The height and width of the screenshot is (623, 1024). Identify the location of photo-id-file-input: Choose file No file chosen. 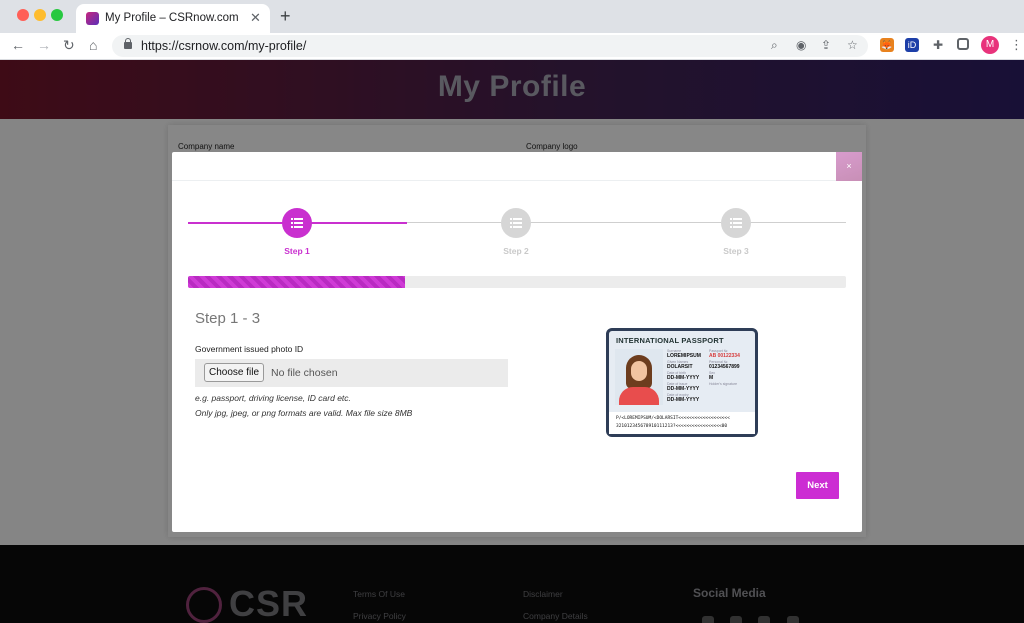
(351, 373).